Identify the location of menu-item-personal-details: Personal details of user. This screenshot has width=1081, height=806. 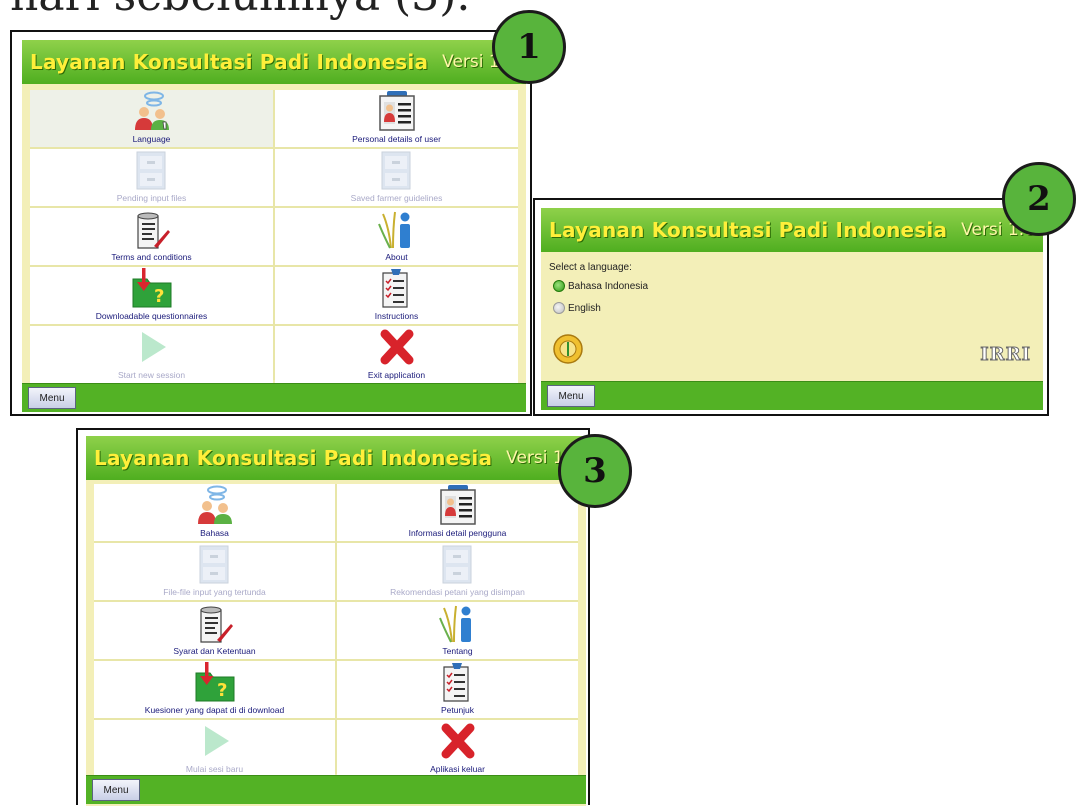
(396, 118).